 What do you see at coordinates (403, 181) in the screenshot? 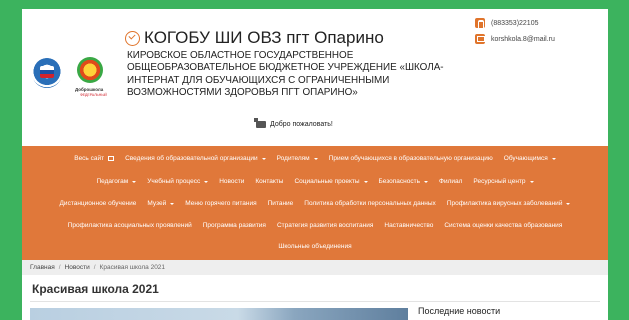
I see `nav-security: Безопасность` at bounding box center [403, 181].